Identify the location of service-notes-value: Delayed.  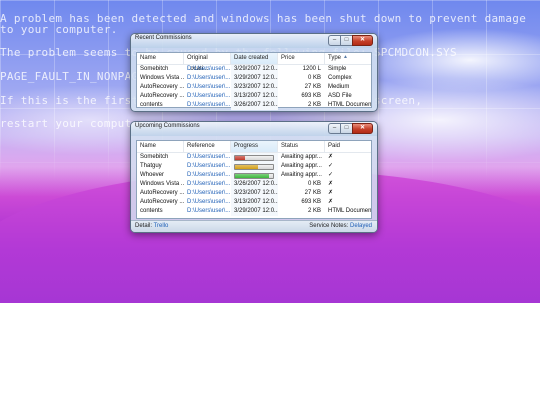
(361, 226).